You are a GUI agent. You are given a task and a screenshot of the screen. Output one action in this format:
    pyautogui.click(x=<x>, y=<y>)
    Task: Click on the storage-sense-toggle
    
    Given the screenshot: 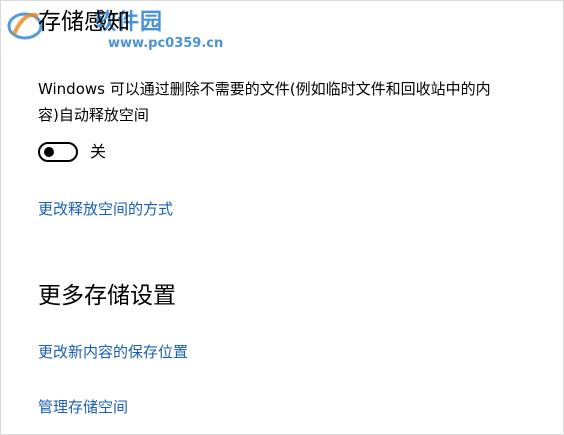 What is the action you would take?
    pyautogui.click(x=58, y=152)
    